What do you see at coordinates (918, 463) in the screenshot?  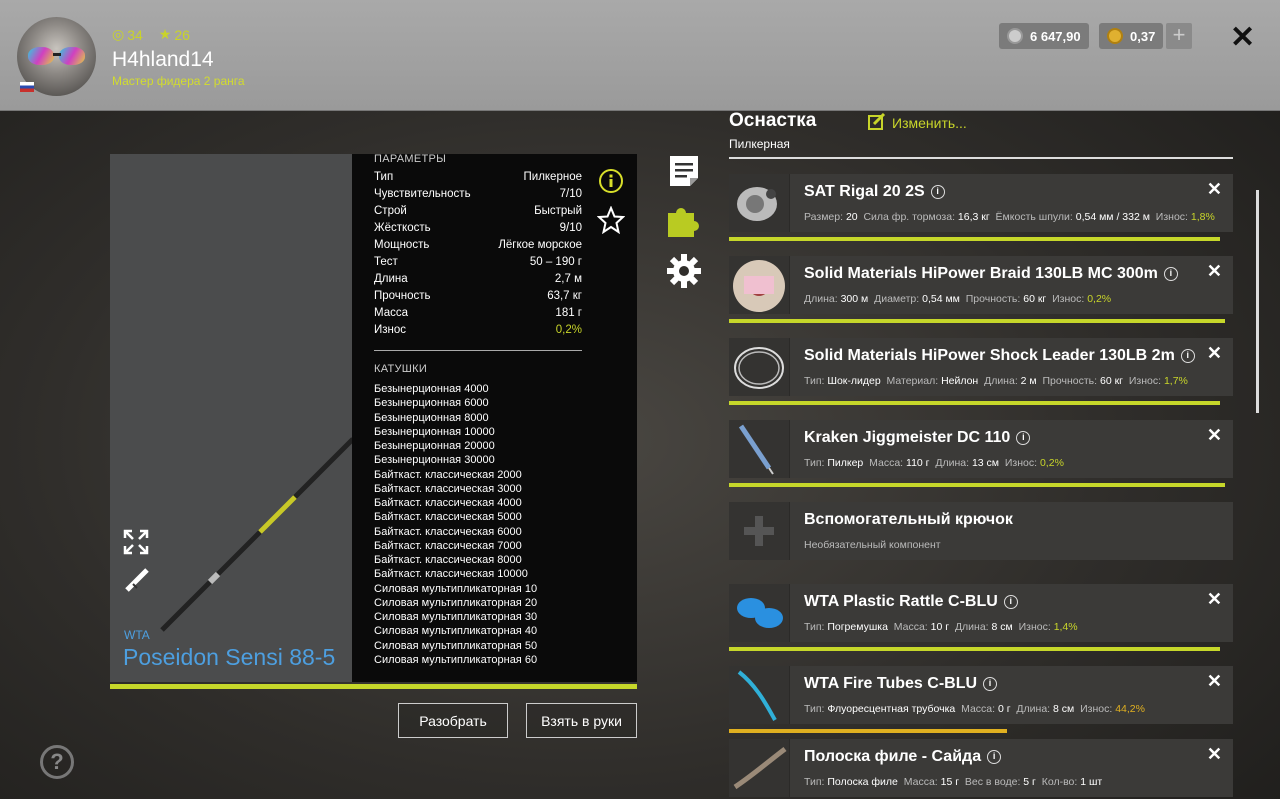 I see `detail-value: 110 г` at bounding box center [918, 463].